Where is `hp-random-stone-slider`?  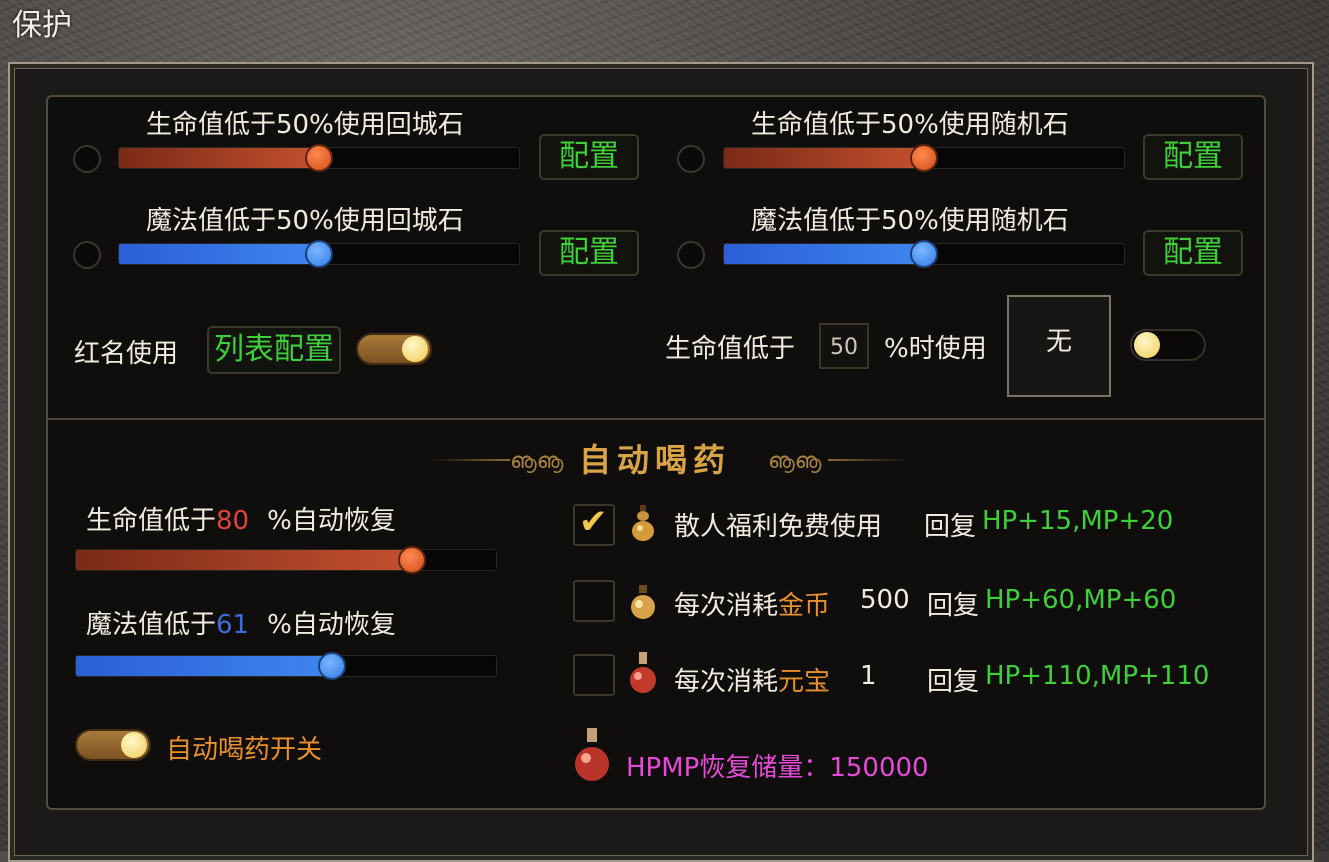 hp-random-stone-slider is located at coordinates (924, 158).